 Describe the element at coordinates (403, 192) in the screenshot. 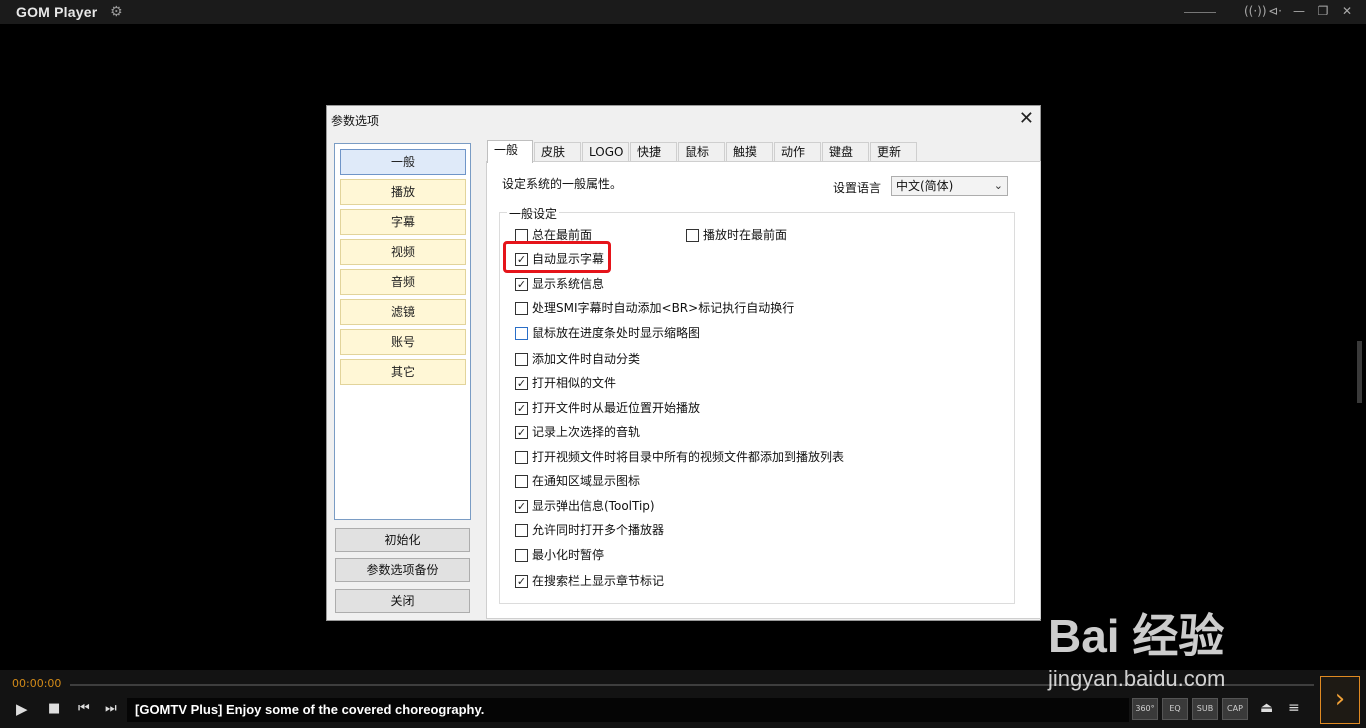

I see `nav-playback: 播放` at that location.